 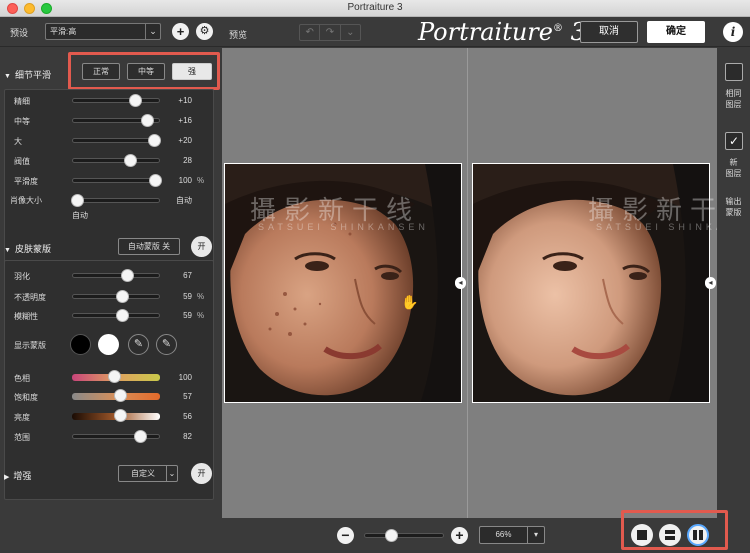 I want to click on title-bar: Portraiture 3, so click(x=375, y=8).